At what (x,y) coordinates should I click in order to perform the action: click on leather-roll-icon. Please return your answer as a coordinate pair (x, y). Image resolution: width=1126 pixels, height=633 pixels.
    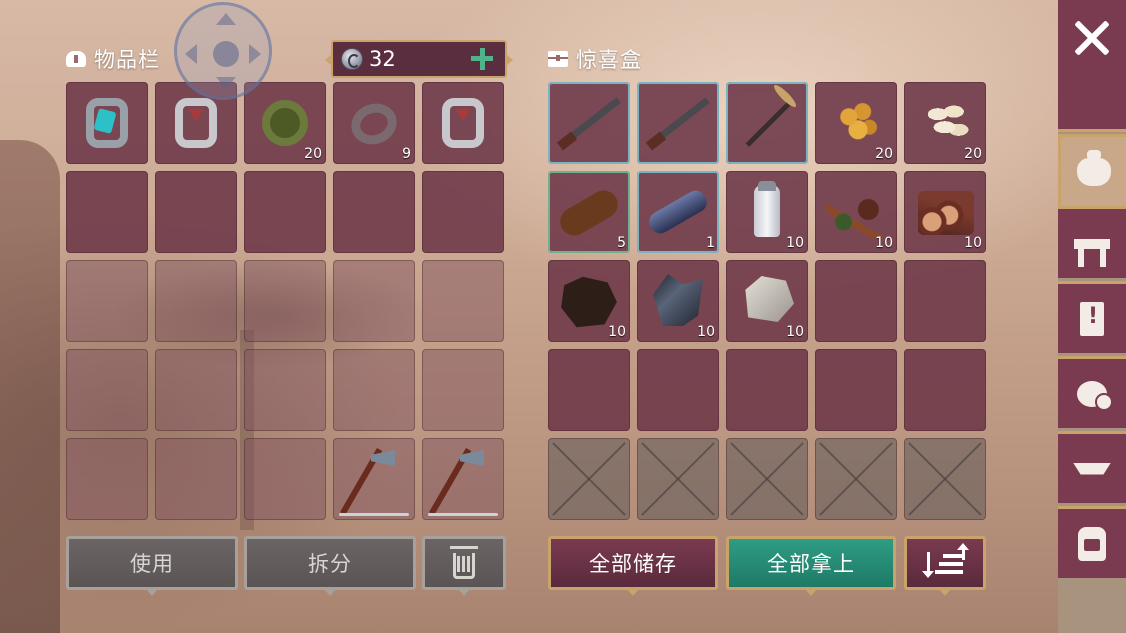
    Looking at the image, I should click on (589, 213).